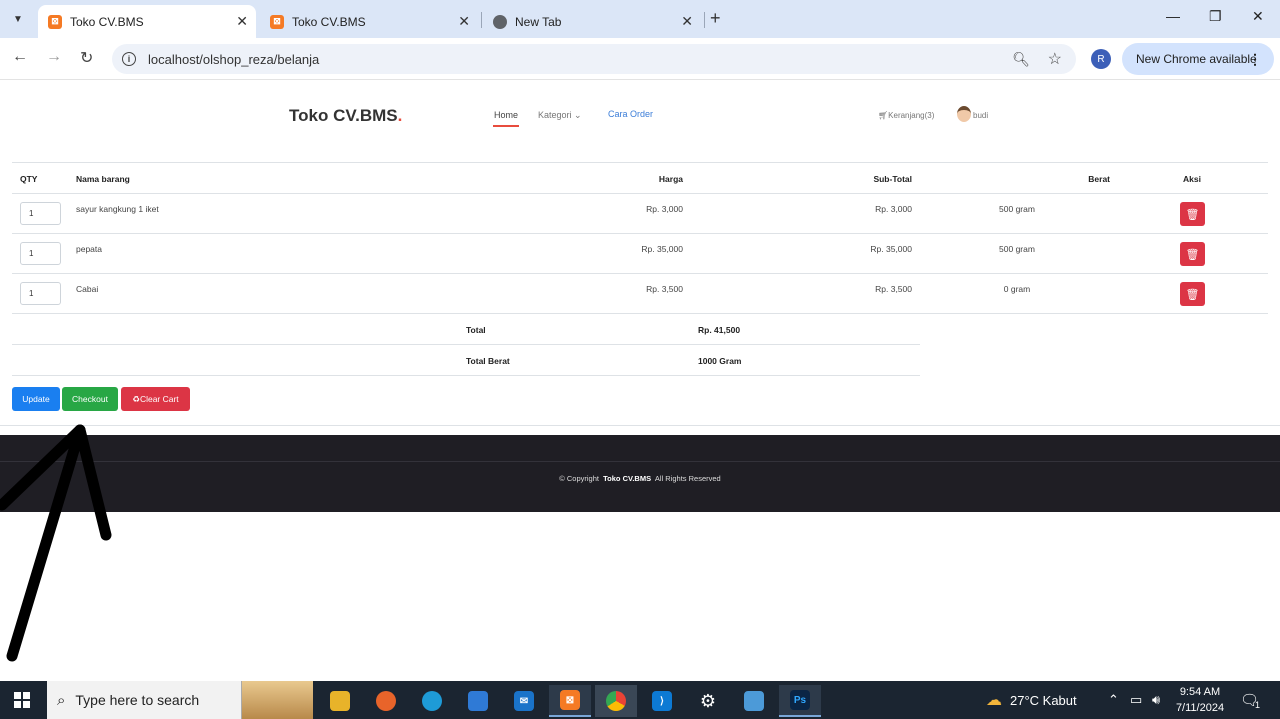 This screenshot has height=719, width=1280. Describe the element at coordinates (1136, 700) in the screenshot. I see `battery-icon: ▭` at that location.